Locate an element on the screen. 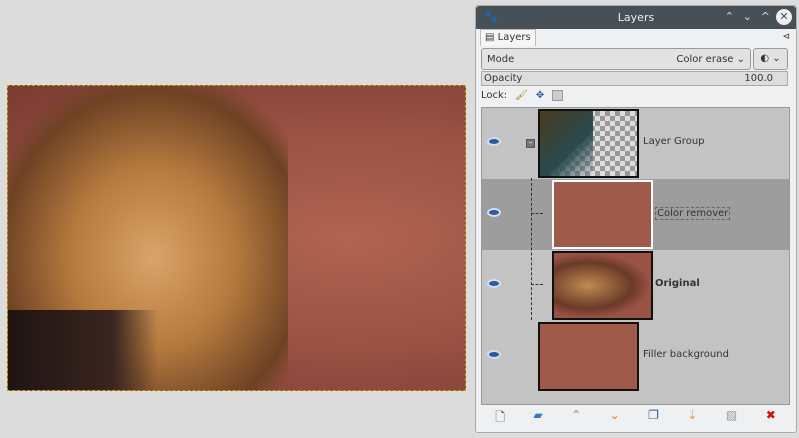 The height and width of the screenshot is (438, 799). tab-menu-icon: ⊲ is located at coordinates (786, 37).